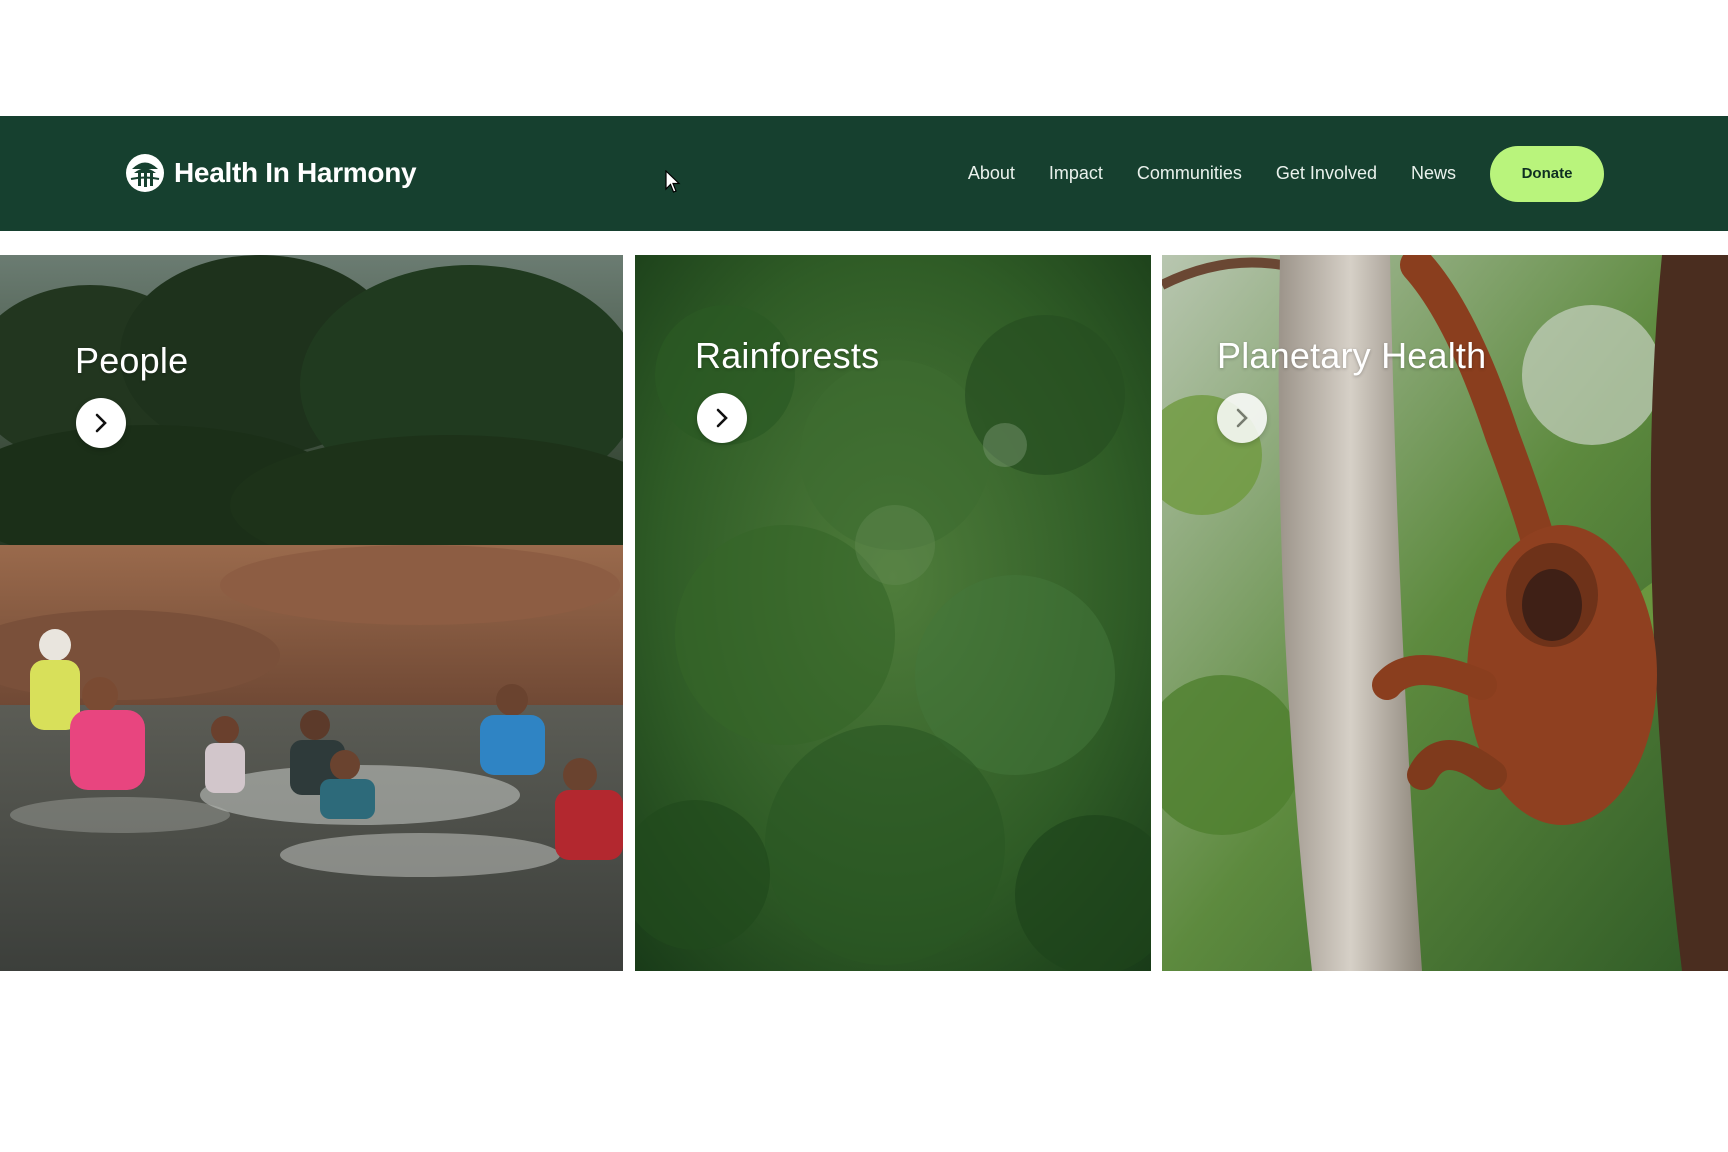 This screenshot has height=1152, width=1728. What do you see at coordinates (1433, 173) in the screenshot?
I see `nav-news: News` at bounding box center [1433, 173].